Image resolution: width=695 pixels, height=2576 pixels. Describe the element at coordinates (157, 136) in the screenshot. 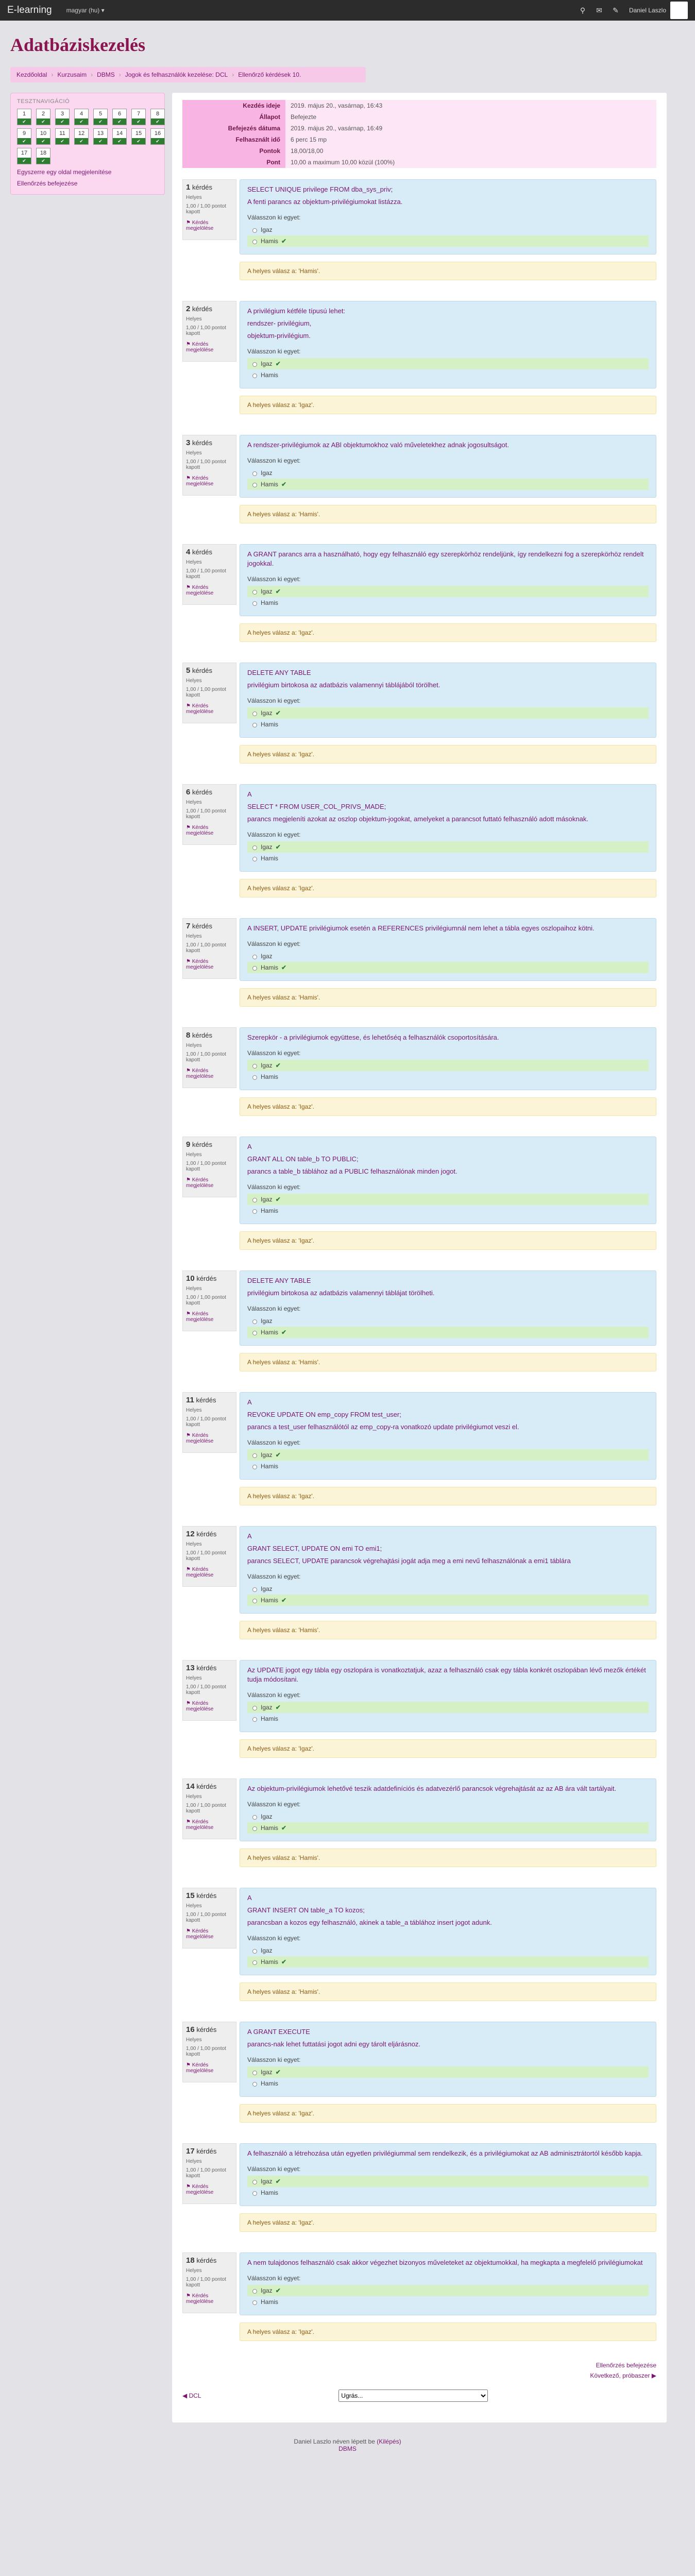

I see `question-nav-button: 16 ✔` at that location.